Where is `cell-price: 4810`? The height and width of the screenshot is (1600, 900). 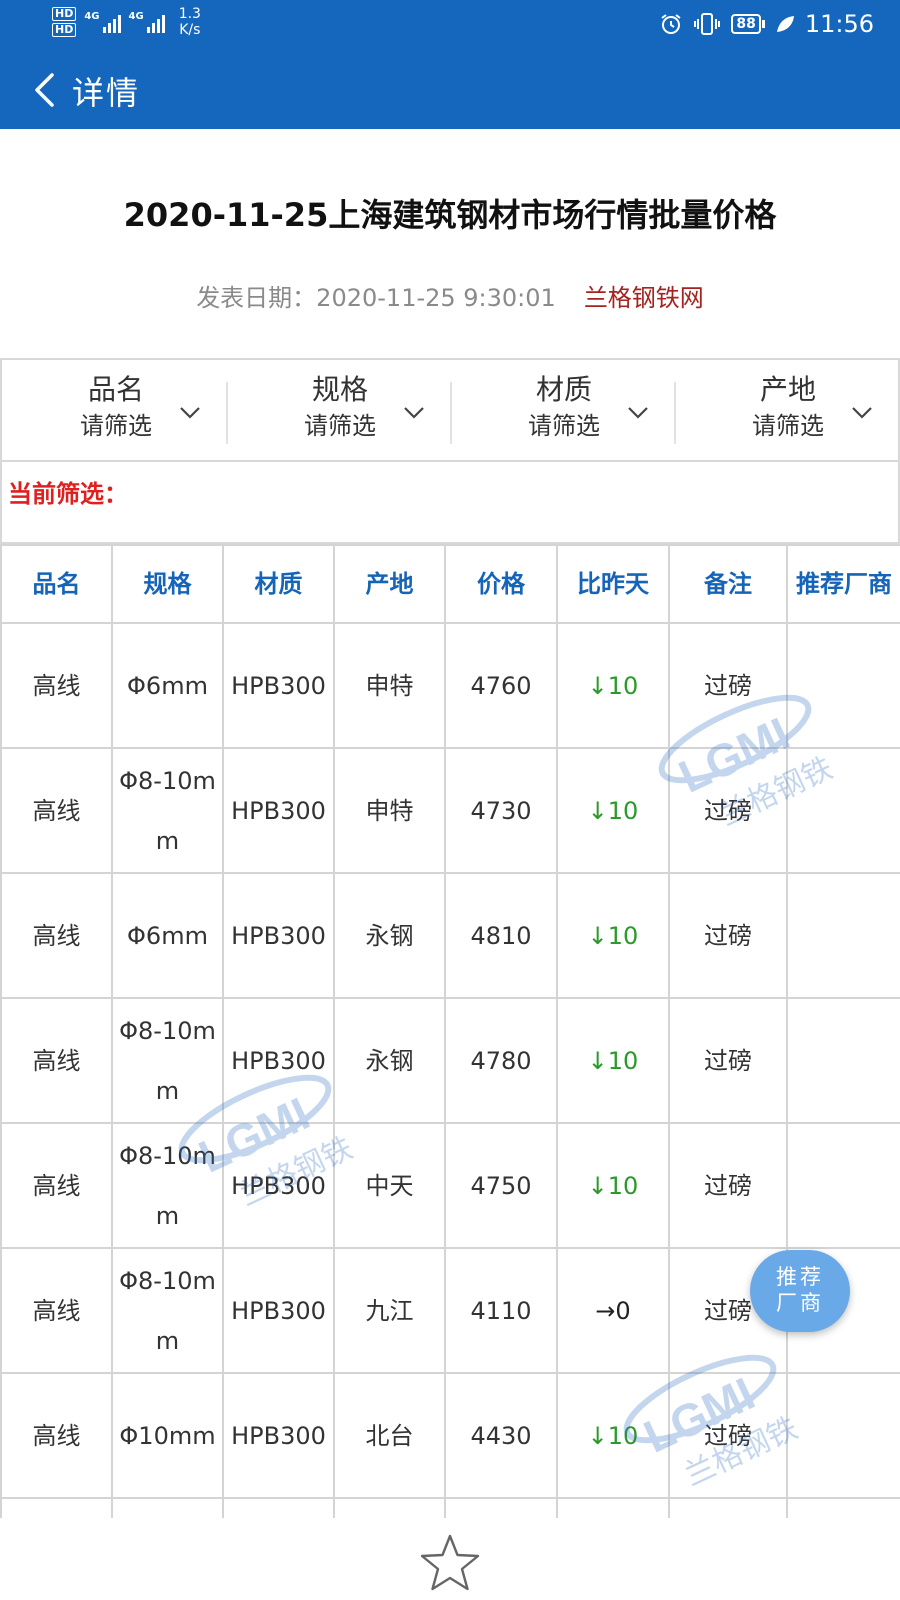 cell-price: 4810 is located at coordinates (501, 935).